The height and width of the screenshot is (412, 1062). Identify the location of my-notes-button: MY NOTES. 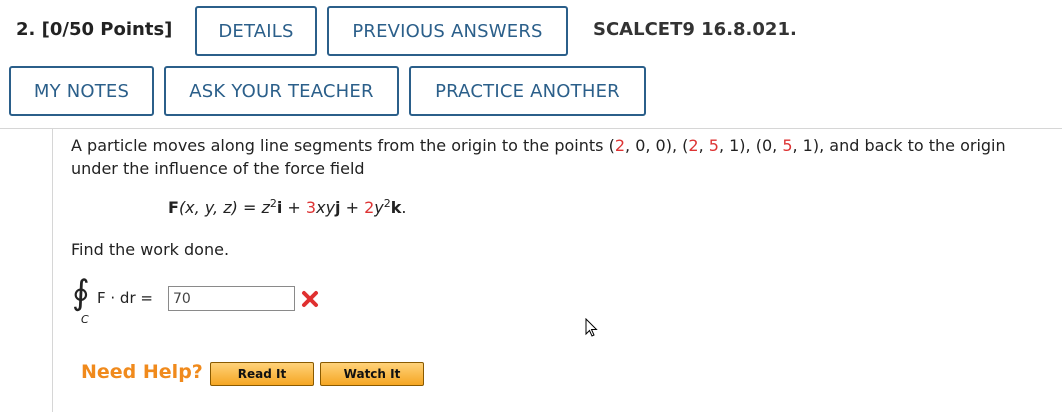
(81, 91).